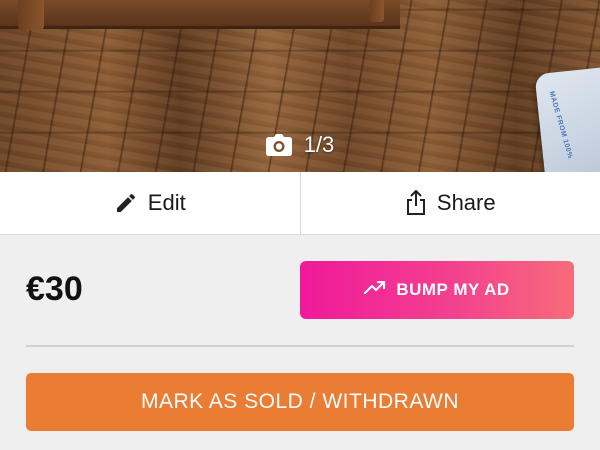 The image size is (600, 450). Describe the element at coordinates (300, 145) in the screenshot. I see `photo-counter: 1/3` at that location.